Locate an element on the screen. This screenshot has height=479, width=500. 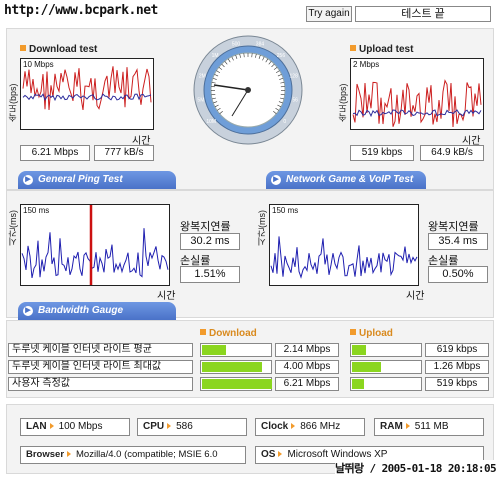
gauge-tick-label: 2M is located at coordinates (202, 76).